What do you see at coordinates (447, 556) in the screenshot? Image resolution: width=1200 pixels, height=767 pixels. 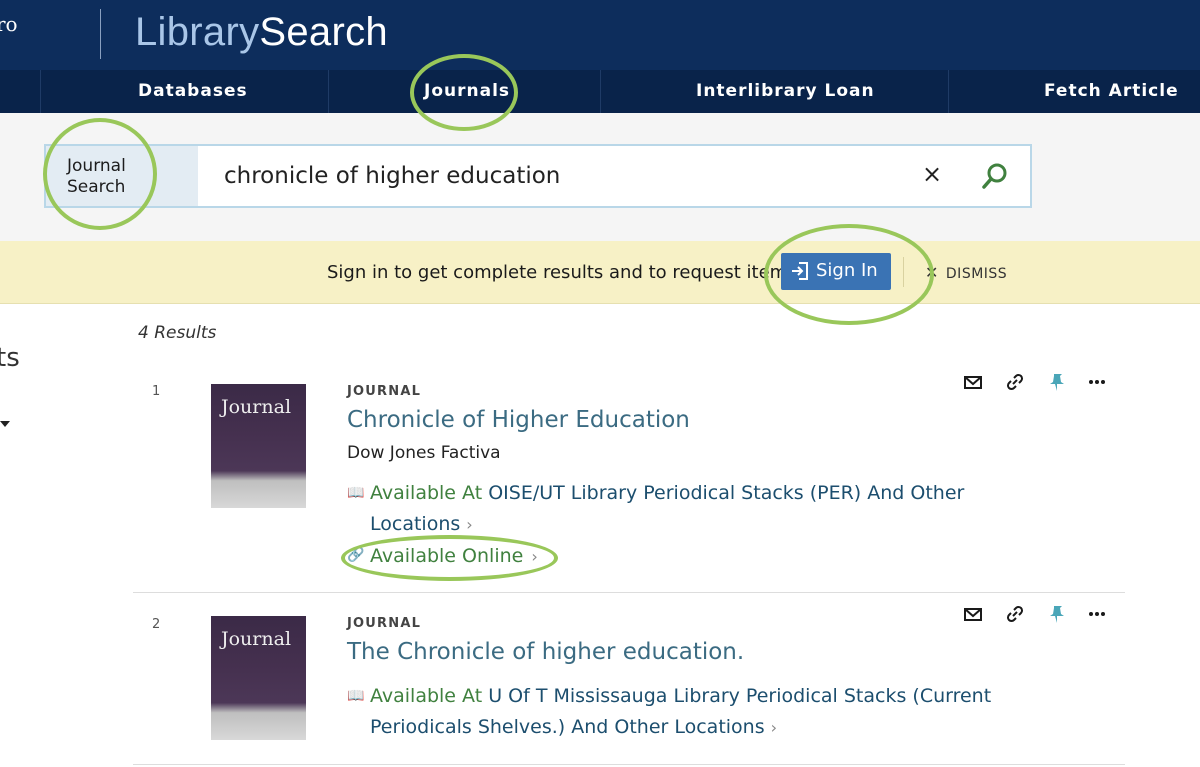 I see `available-online-label: Available Online` at bounding box center [447, 556].